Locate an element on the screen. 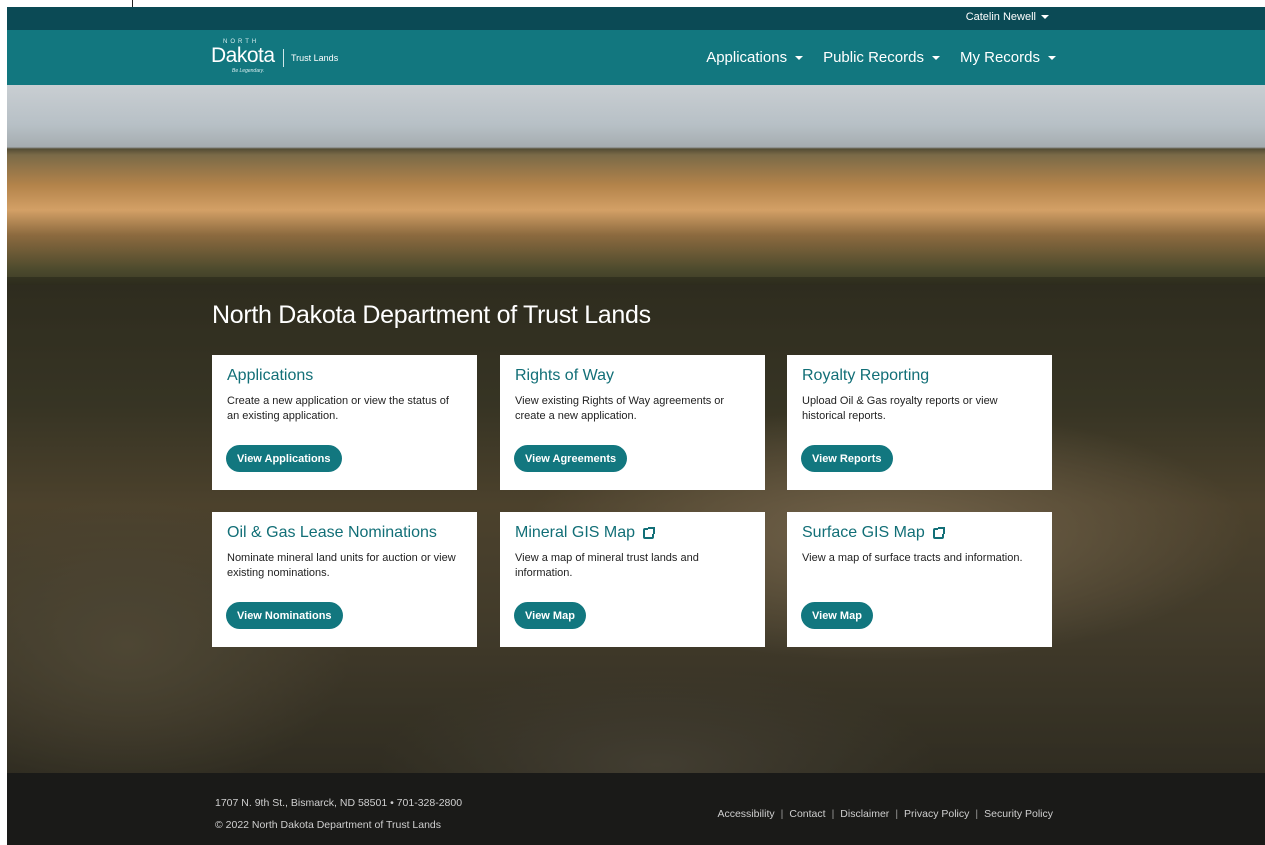 This screenshot has height=845, width=1265. site-logo: NORTH Dakota Be Legendary. Trust Lands is located at coordinates (274, 58).